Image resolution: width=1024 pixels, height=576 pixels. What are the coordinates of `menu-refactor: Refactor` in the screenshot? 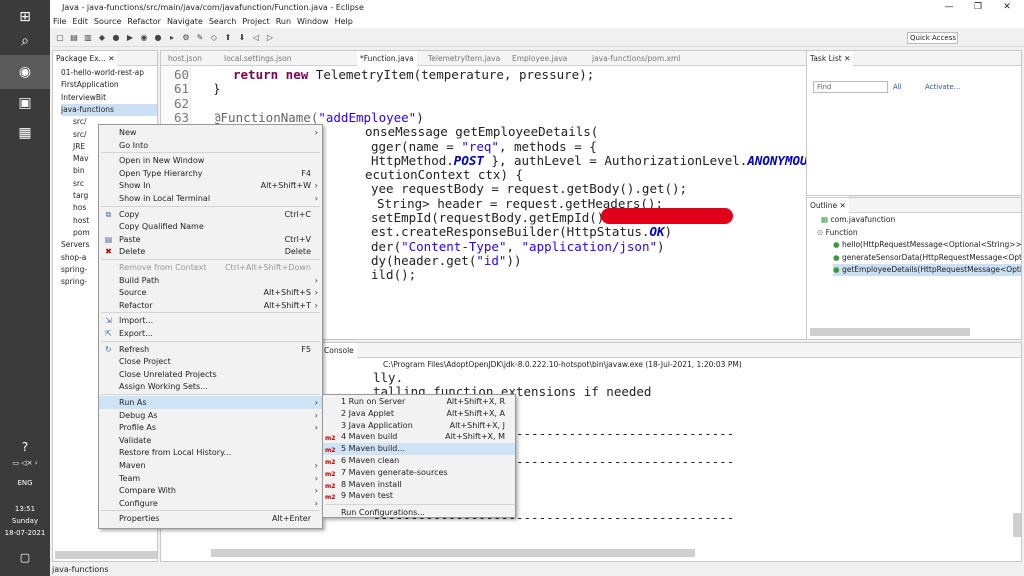 It's located at (144, 21).